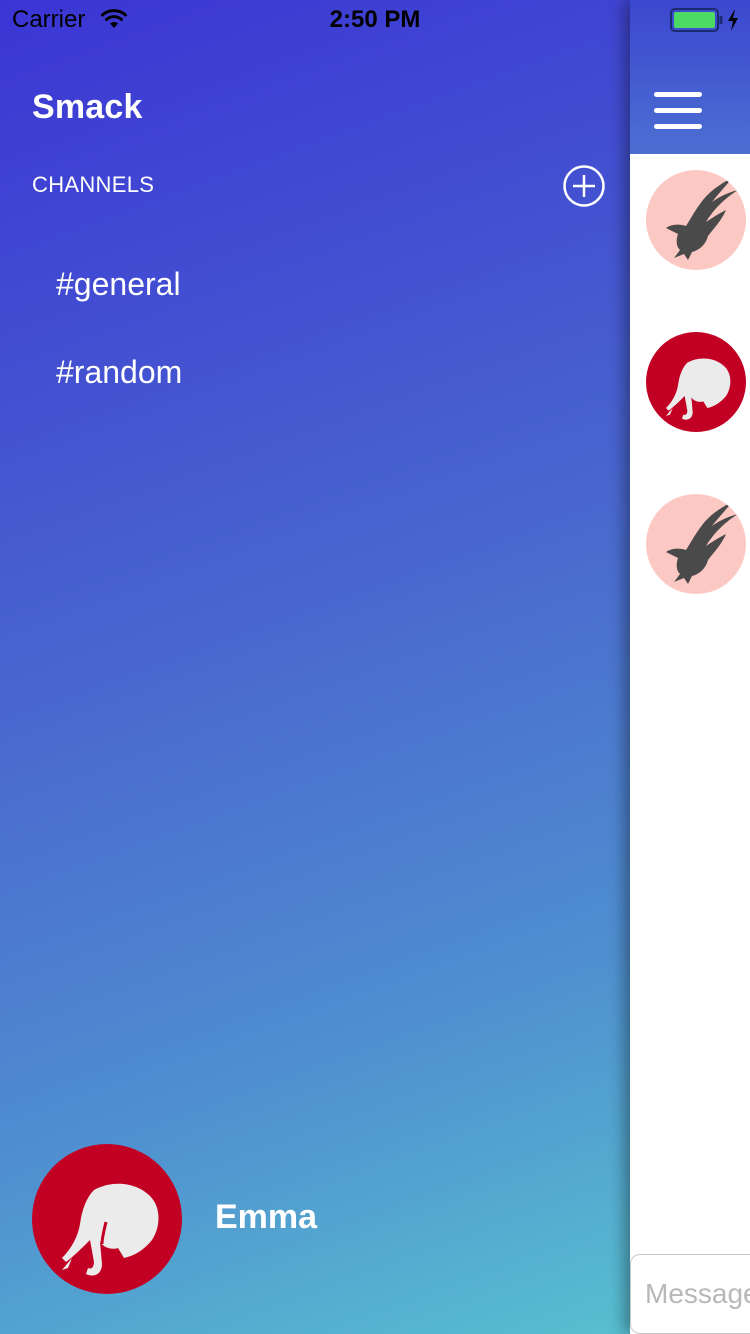  Describe the element at coordinates (696, 20) in the screenshot. I see `battery-full-icon` at that location.